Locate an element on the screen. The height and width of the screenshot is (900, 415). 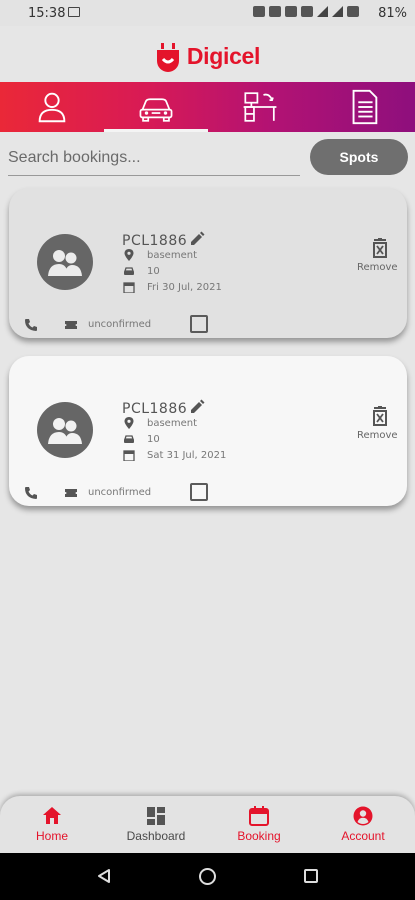
recents-square-icon is located at coordinates (311, 876).